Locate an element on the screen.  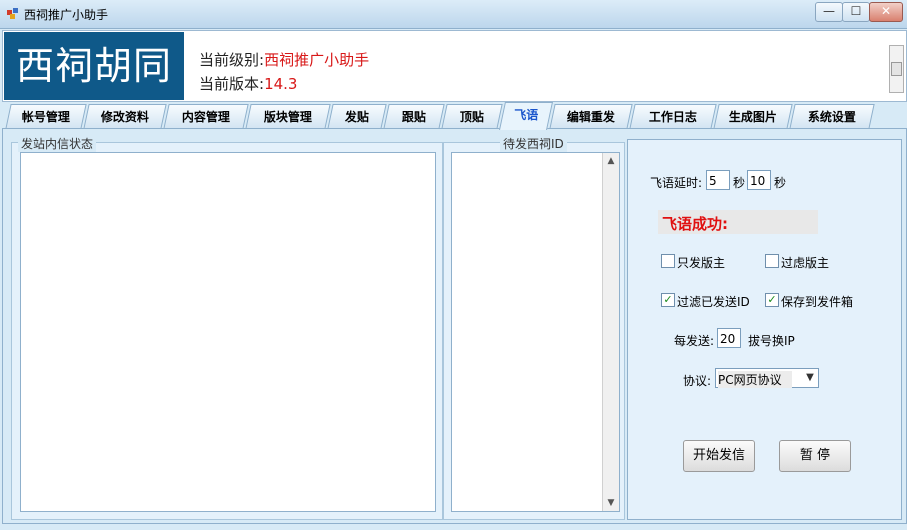
tab-generate-image: 生成图片 is located at coordinates (753, 116).